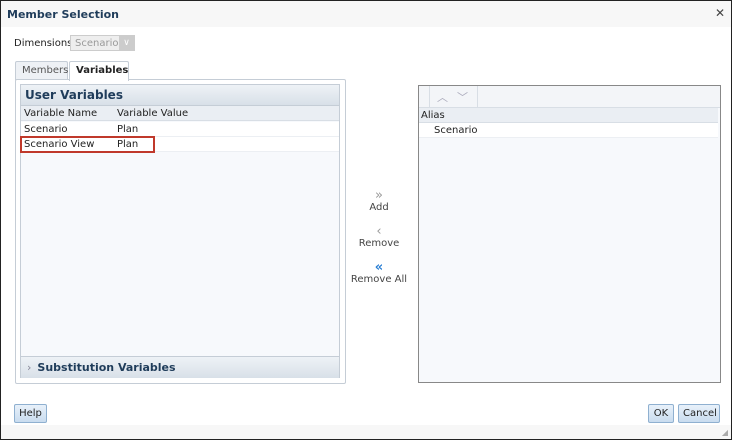 This screenshot has height=440, width=732. I want to click on dimensions-select: Scenario ∨, so click(102, 43).